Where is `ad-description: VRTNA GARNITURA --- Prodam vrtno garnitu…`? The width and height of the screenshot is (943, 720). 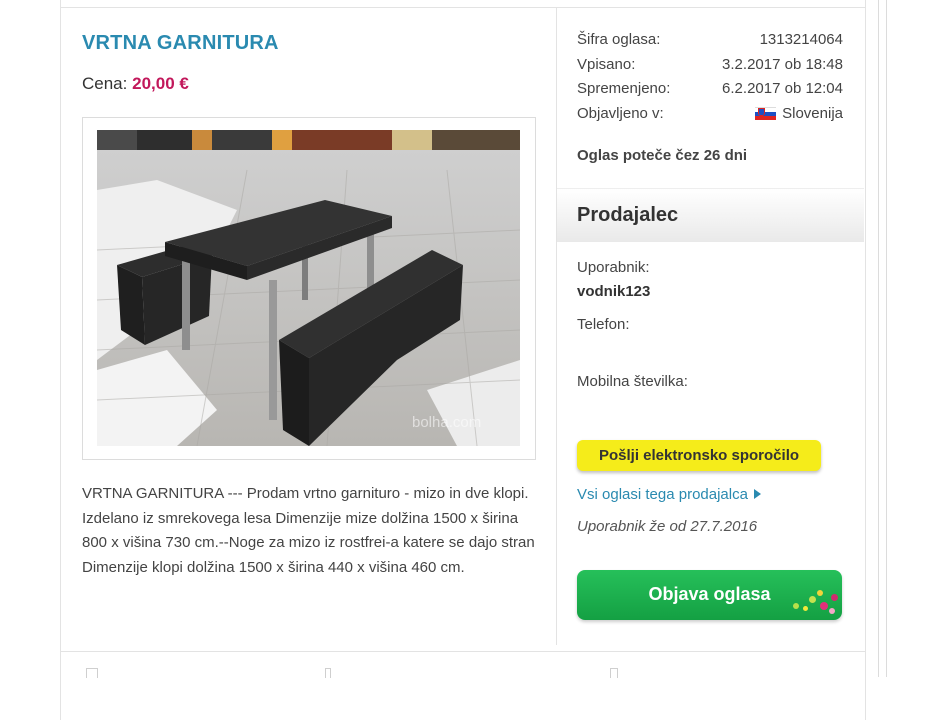
ad-description: VRTNA GARNITURA --- Prodam vrtno garnitu… is located at coordinates (314, 531).